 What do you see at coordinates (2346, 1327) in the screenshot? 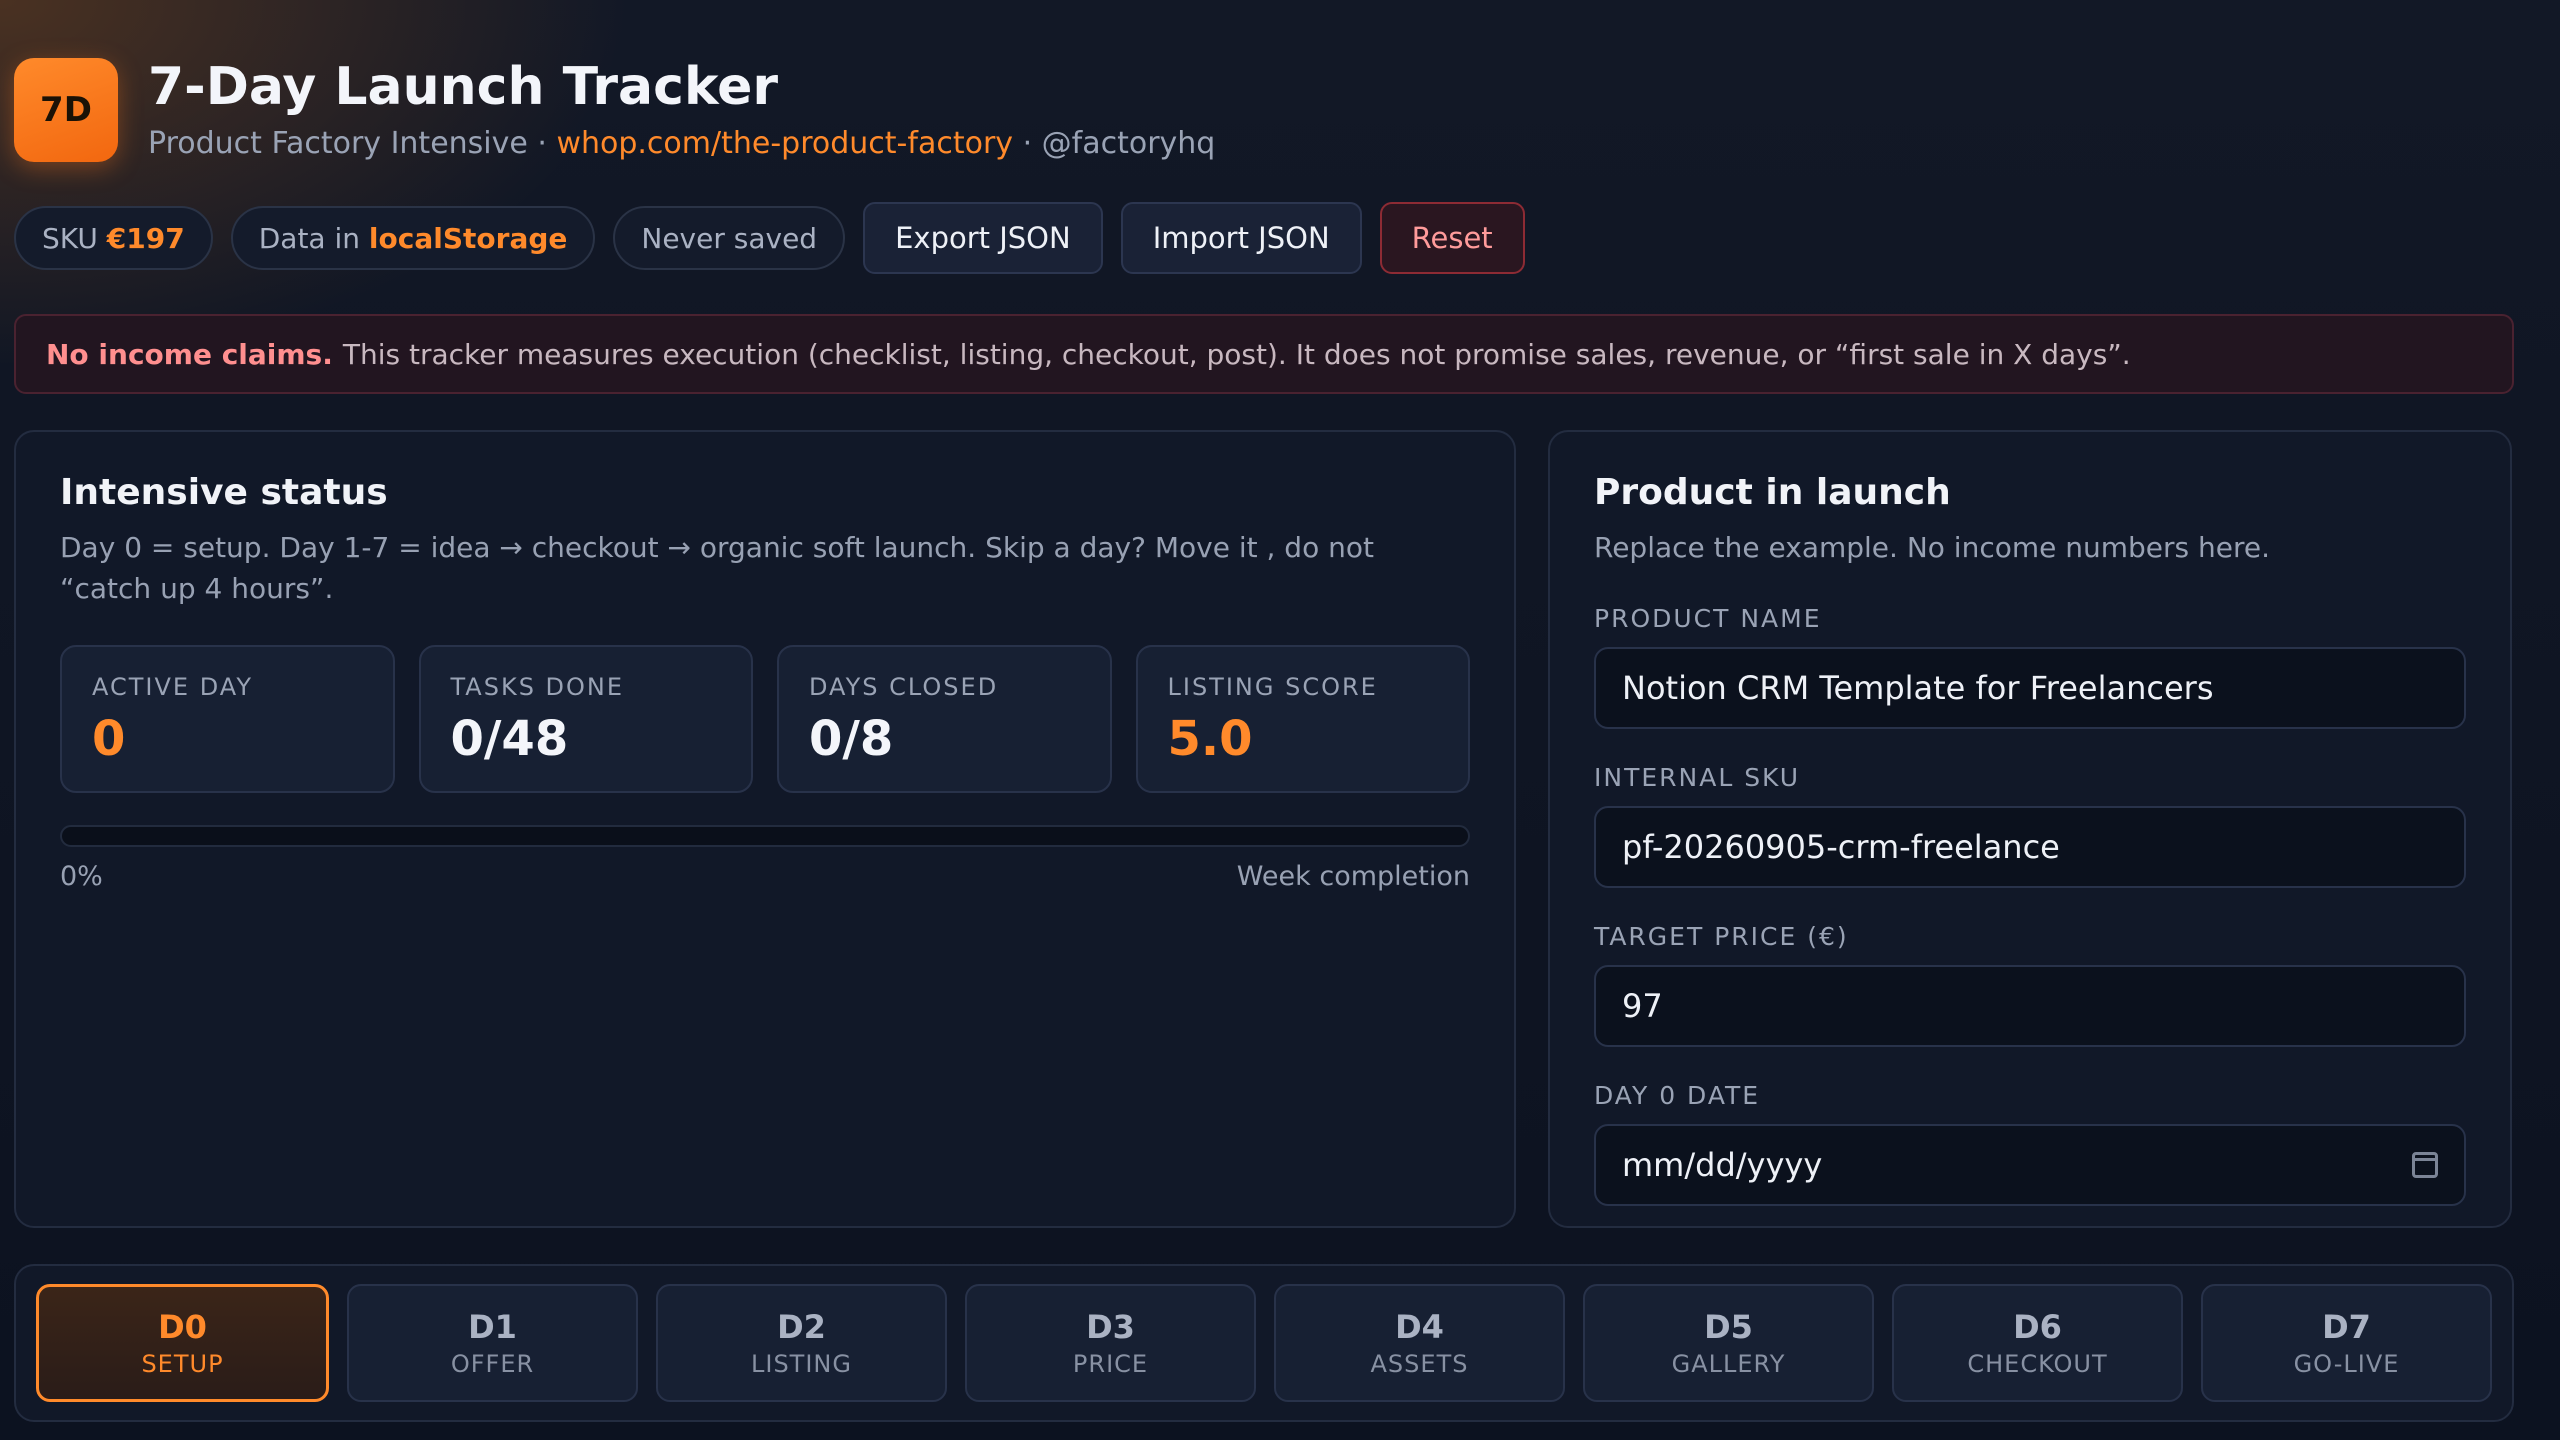
I see `day-number: D7` at bounding box center [2346, 1327].